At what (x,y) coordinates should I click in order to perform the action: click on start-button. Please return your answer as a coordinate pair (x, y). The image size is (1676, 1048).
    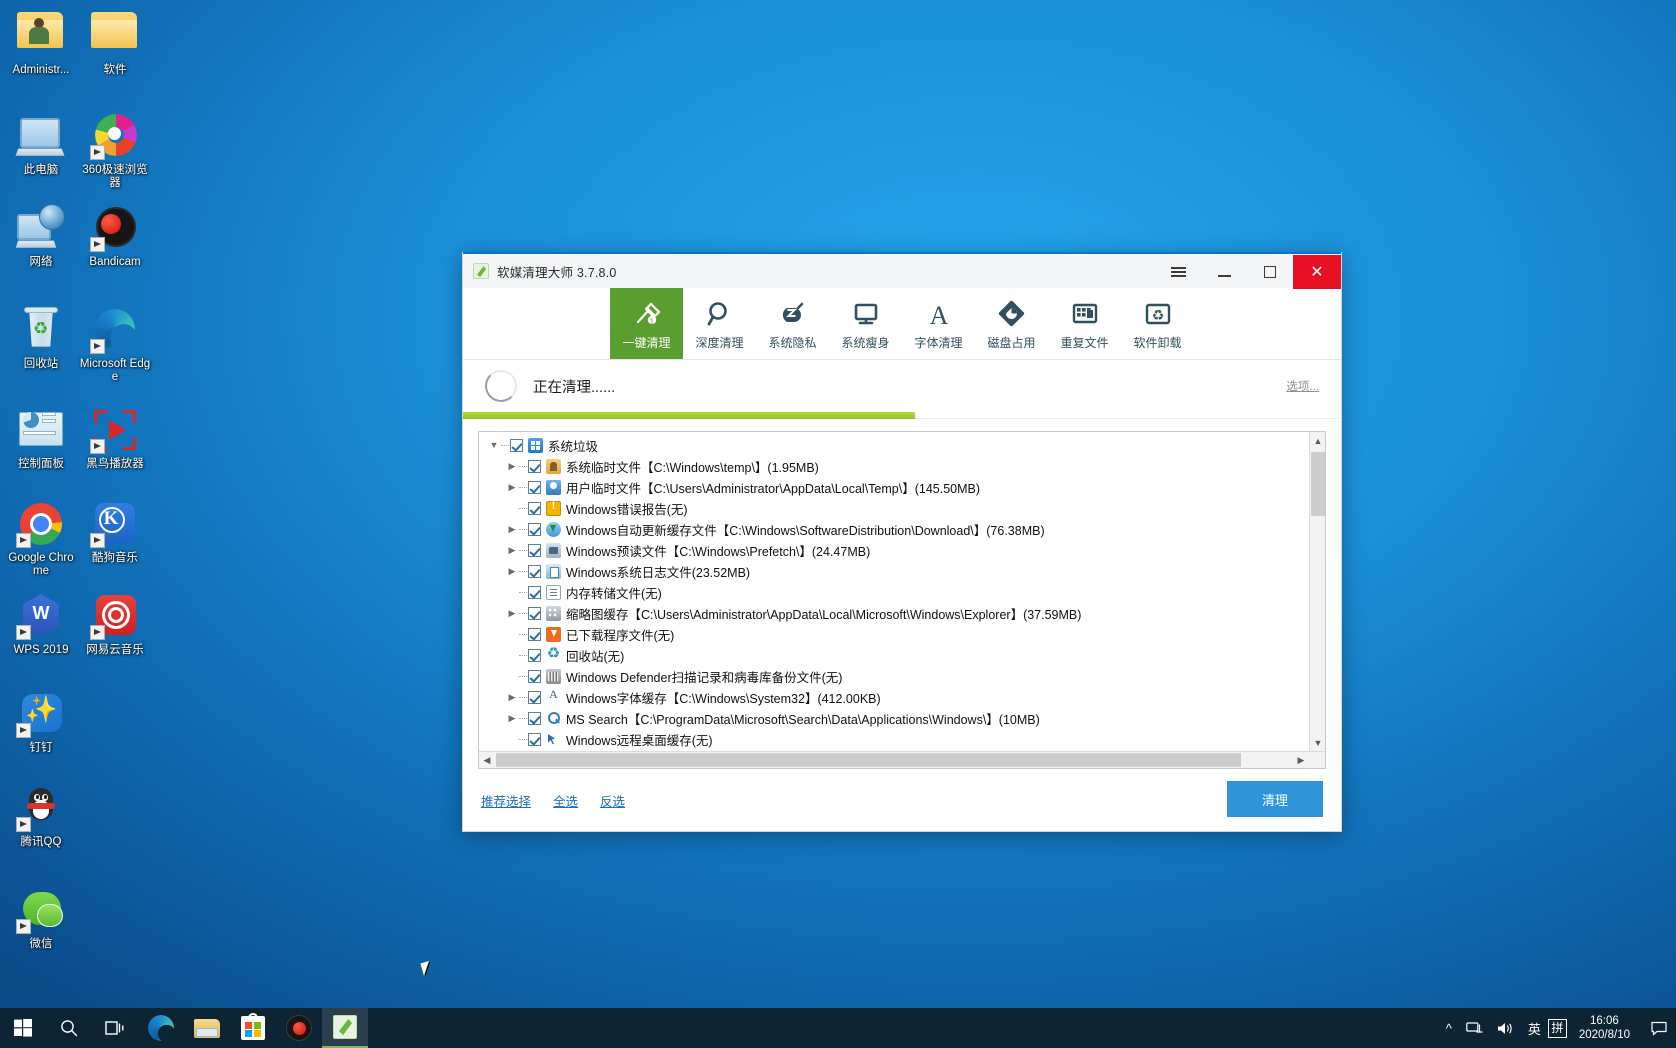
    Looking at the image, I should click on (23, 1028).